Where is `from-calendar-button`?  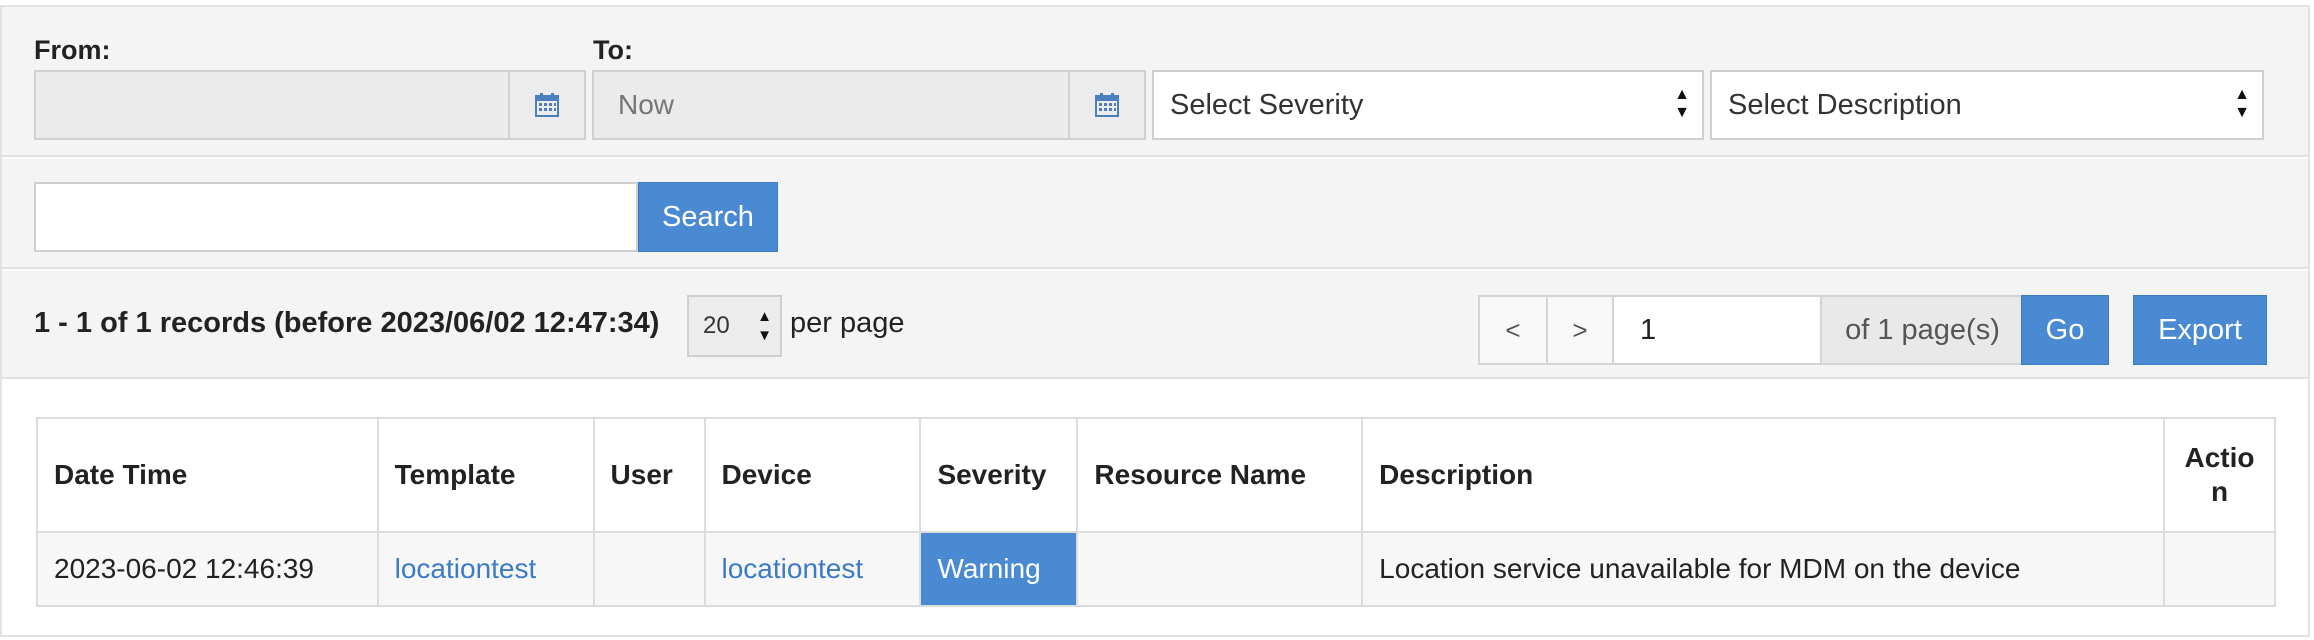
from-calendar-button is located at coordinates (546, 105).